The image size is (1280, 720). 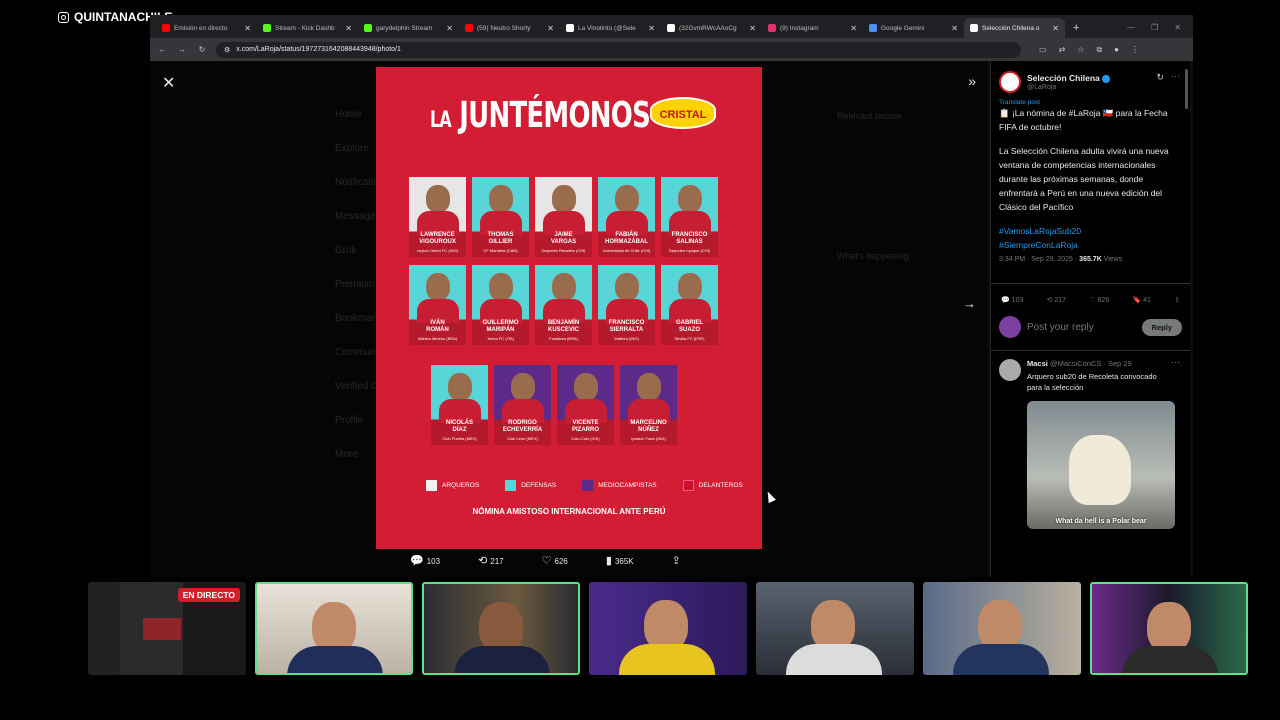 What do you see at coordinates (1062, 50) in the screenshot?
I see `translate-icon: ⇄` at bounding box center [1062, 50].